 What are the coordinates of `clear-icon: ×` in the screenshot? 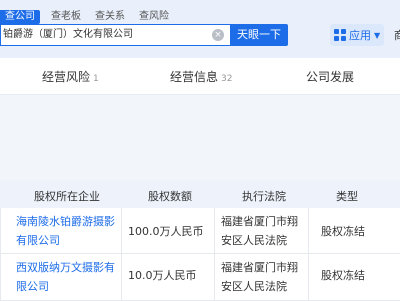 It's located at (218, 35).